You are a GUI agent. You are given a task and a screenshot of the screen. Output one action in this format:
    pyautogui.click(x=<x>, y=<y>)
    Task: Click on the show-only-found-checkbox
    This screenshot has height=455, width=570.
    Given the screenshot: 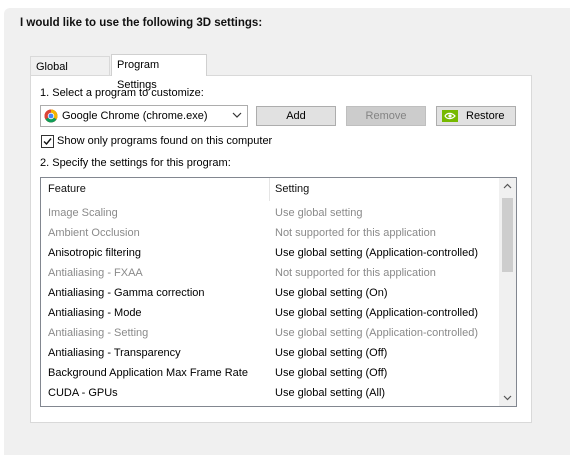 What is the action you would take?
    pyautogui.click(x=47, y=141)
    